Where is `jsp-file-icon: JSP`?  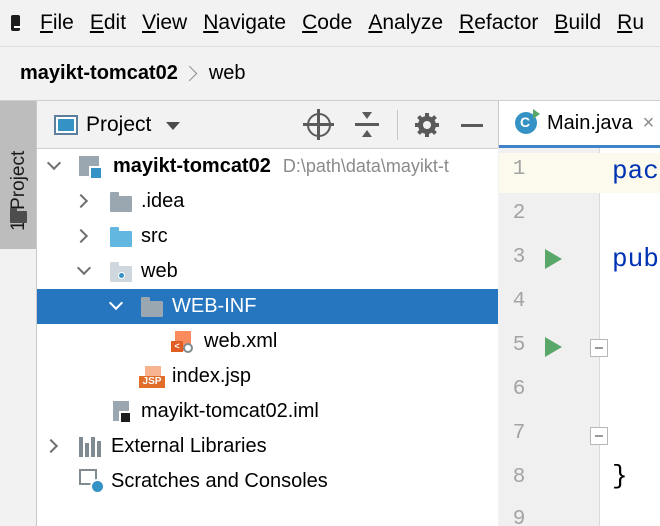
jsp-file-icon: JSP is located at coordinates (152, 377).